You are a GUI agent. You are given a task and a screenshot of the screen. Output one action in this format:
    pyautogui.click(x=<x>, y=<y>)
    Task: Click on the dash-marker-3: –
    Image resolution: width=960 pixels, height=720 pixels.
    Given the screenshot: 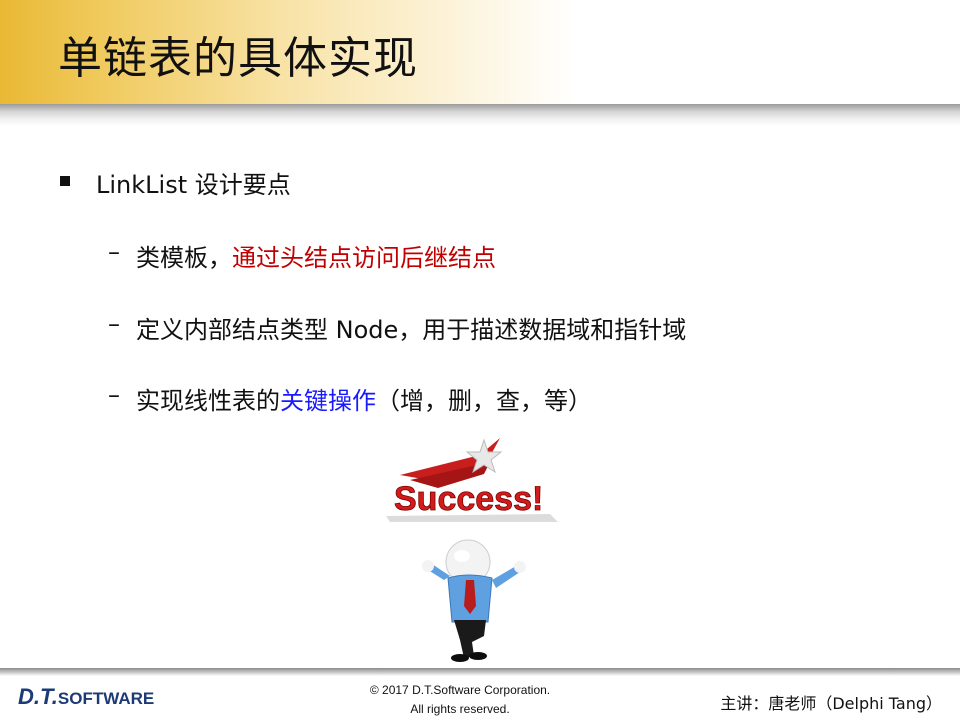 What is the action you would take?
    pyautogui.click(x=114, y=395)
    